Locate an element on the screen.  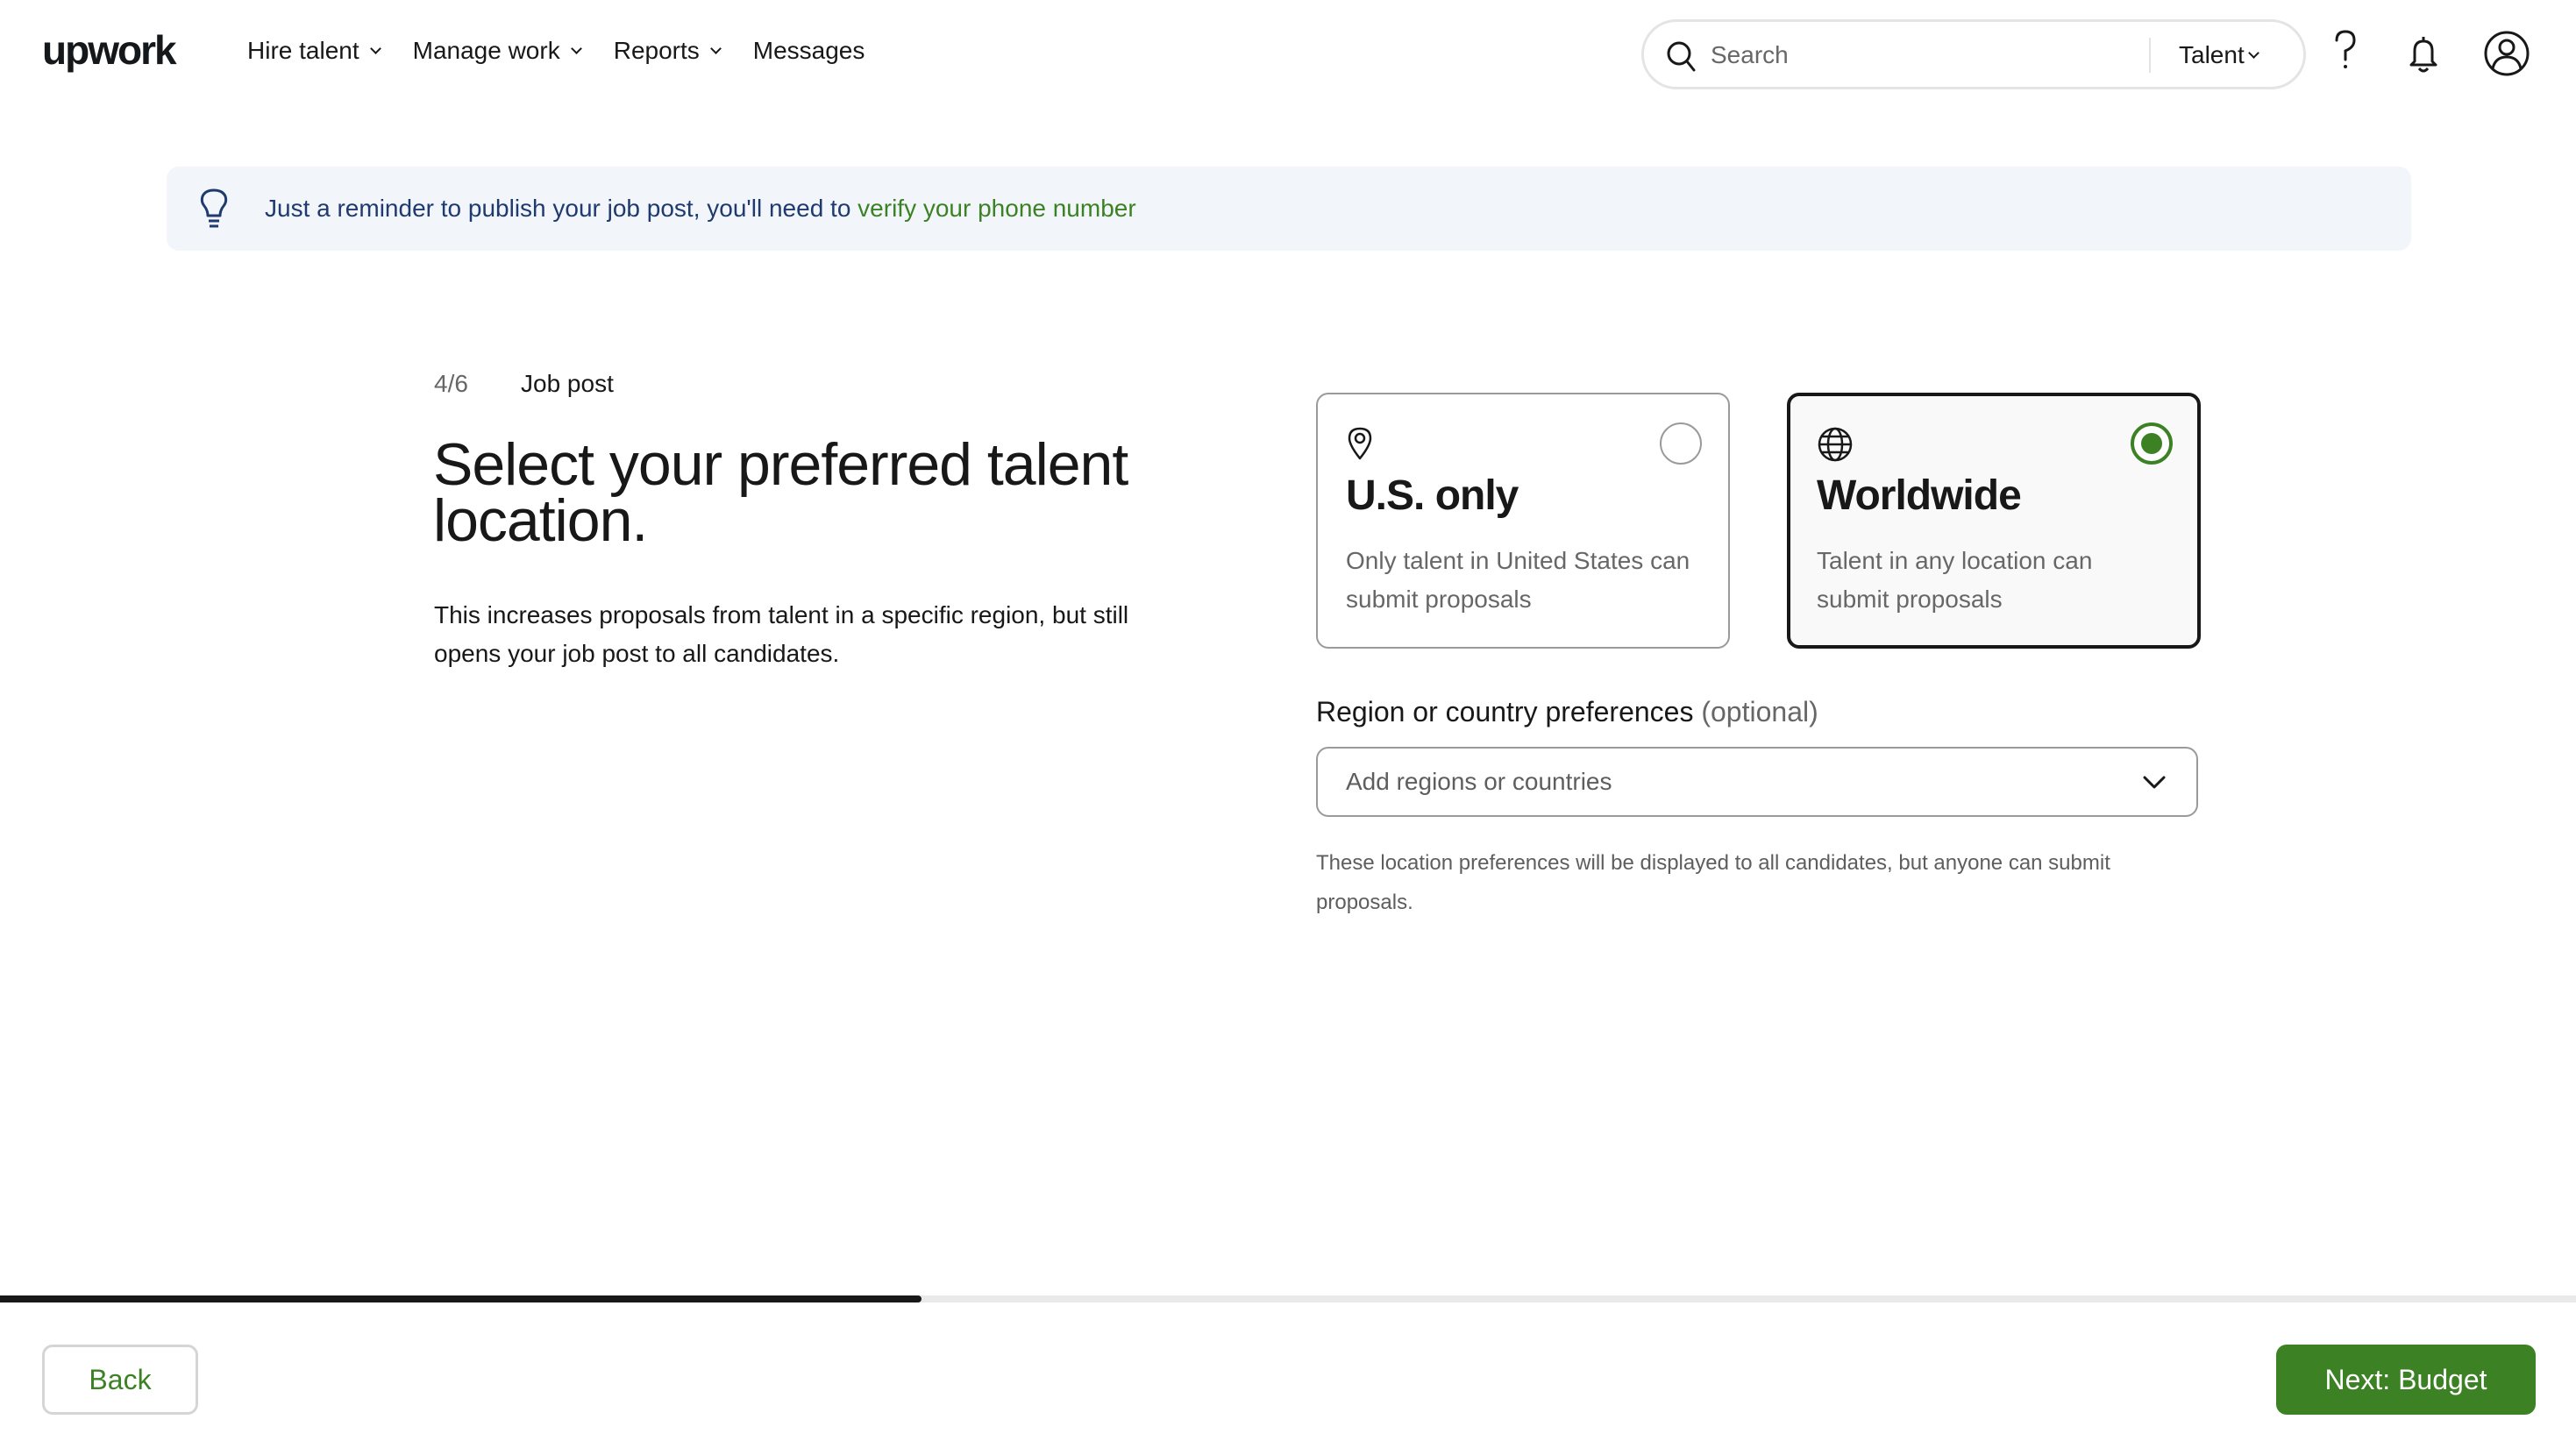
radio-us-only is located at coordinates (1681, 443).